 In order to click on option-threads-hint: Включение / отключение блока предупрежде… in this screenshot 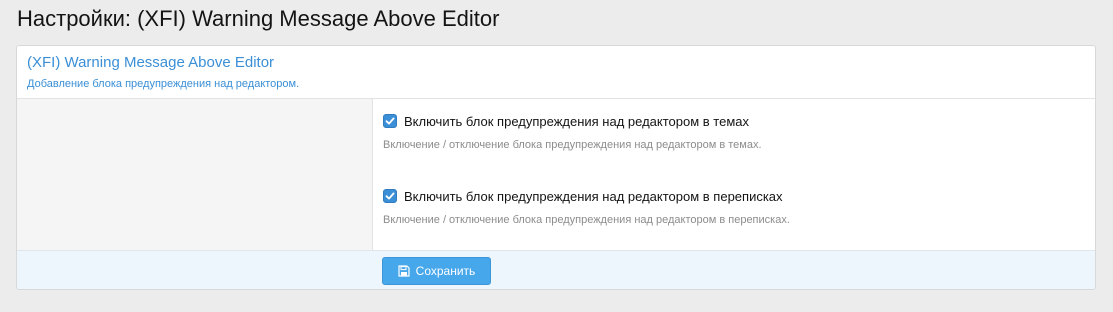, I will do `click(572, 145)`.